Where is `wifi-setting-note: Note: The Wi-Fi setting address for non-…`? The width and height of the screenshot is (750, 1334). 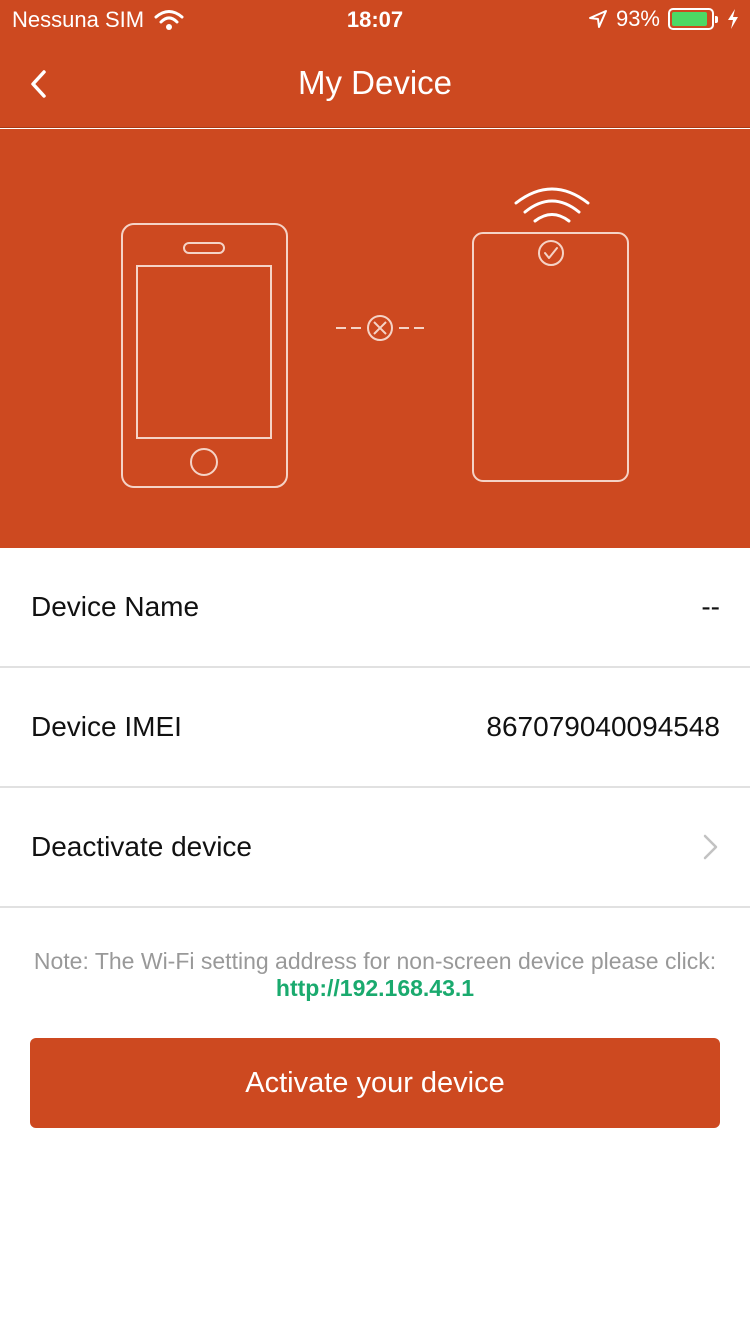 wifi-setting-note: Note: The Wi-Fi setting address for non-… is located at coordinates (375, 975).